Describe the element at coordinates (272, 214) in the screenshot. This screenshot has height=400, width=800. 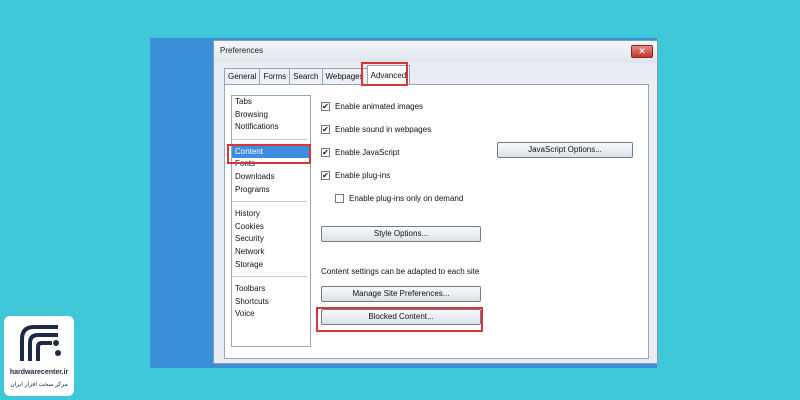
I see `category-item-history: History` at that location.